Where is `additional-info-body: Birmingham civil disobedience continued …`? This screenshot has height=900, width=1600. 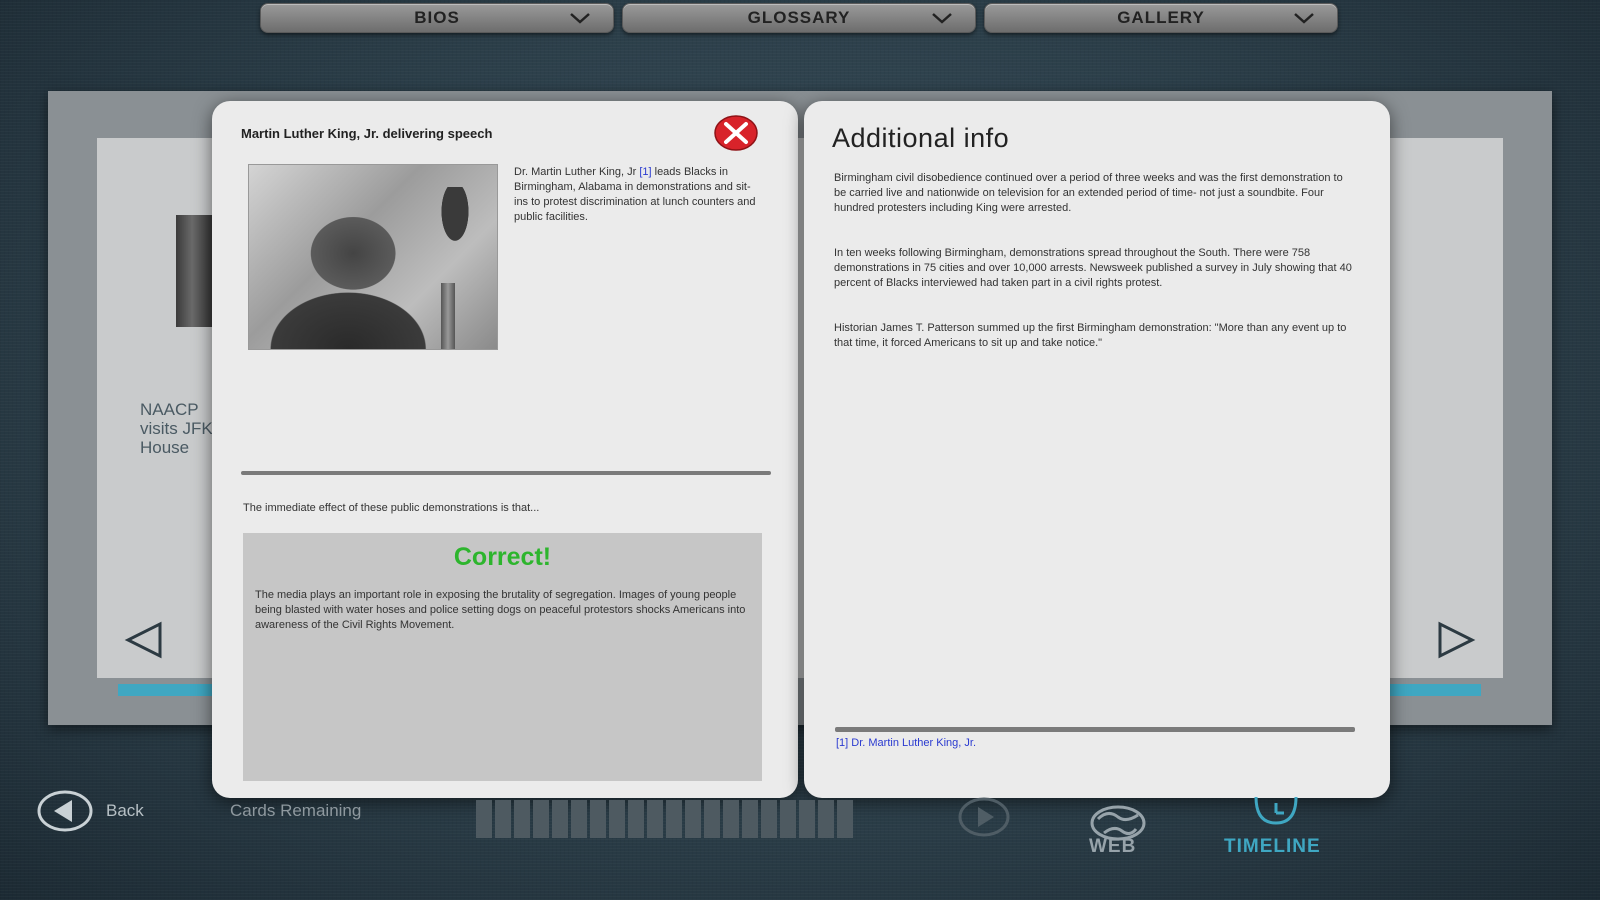
additional-info-body: Birmingham civil disobedience continued … is located at coordinates (1094, 276).